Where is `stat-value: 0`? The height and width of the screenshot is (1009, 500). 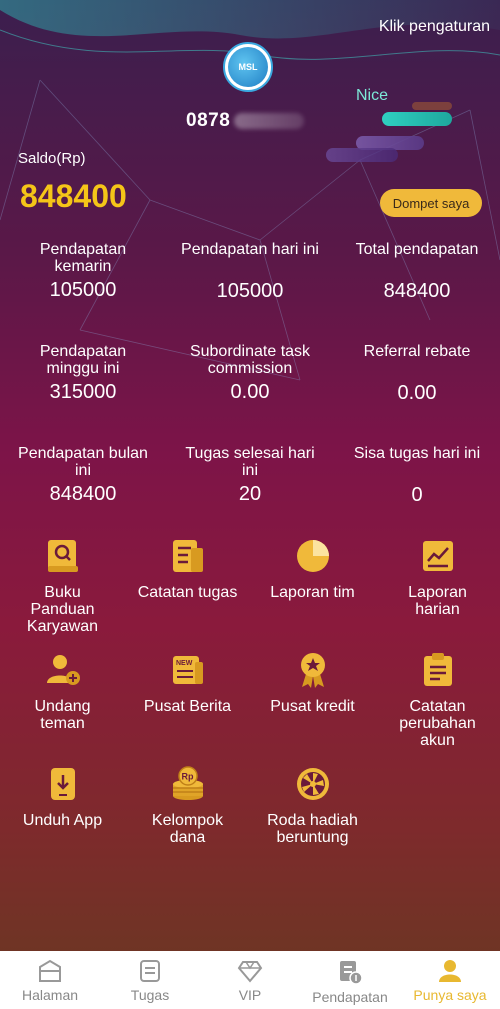
stat-value: 0 is located at coordinates (417, 495).